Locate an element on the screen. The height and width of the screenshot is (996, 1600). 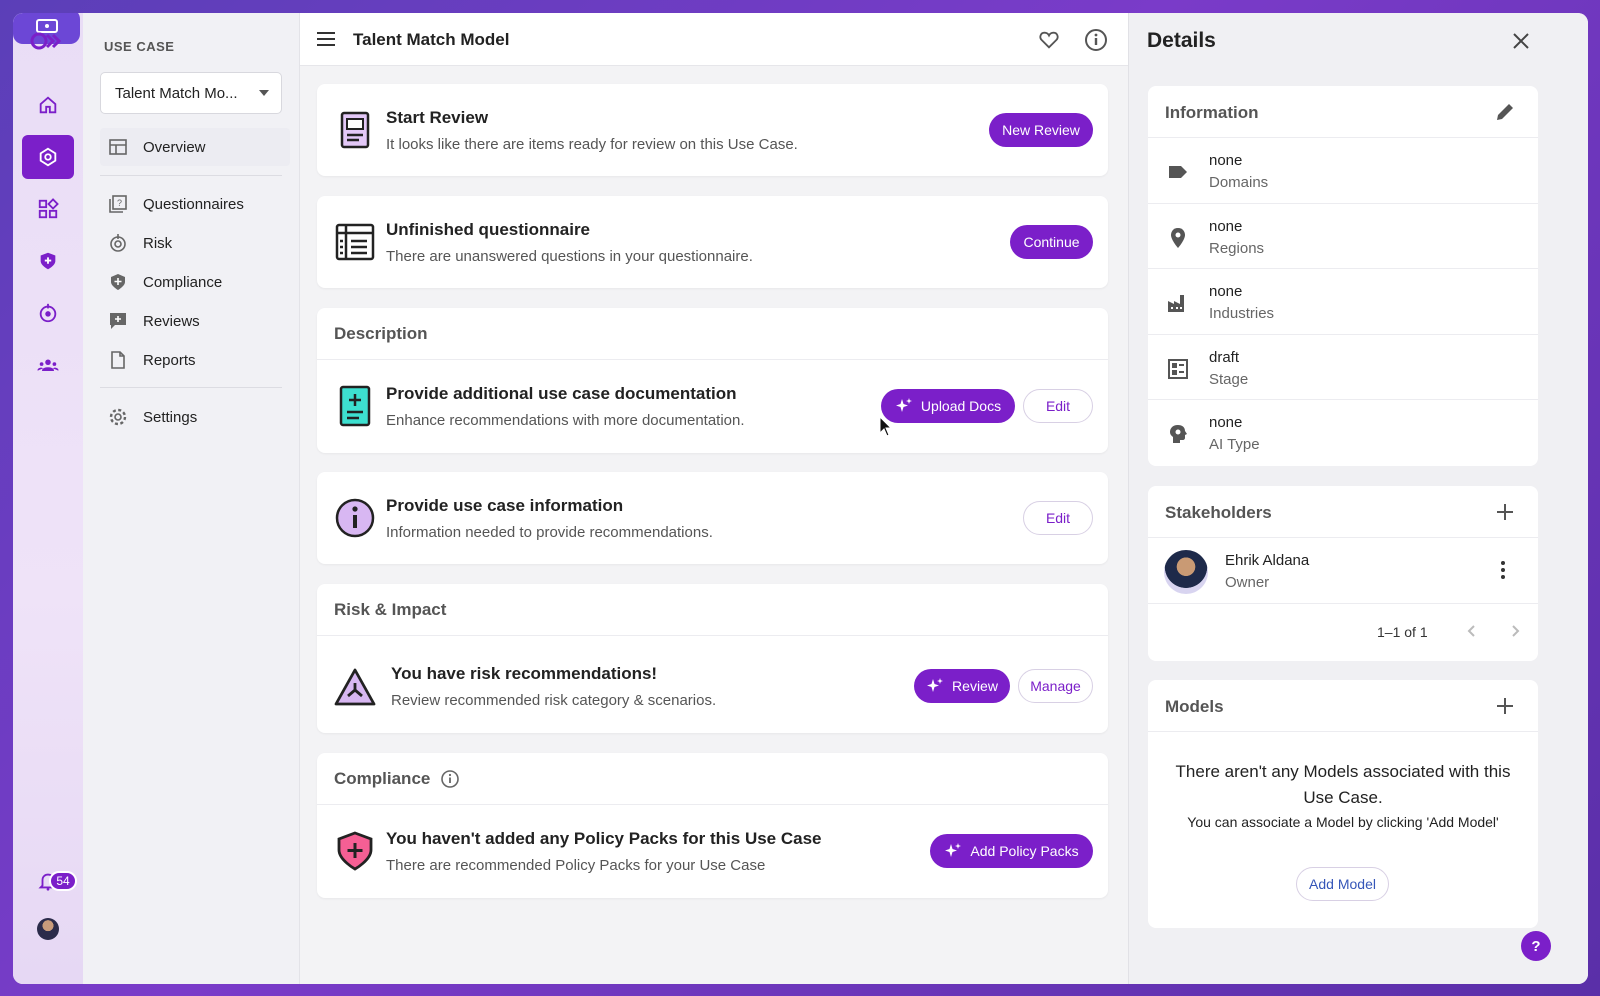
new-review-button: New Review is located at coordinates (1041, 130).